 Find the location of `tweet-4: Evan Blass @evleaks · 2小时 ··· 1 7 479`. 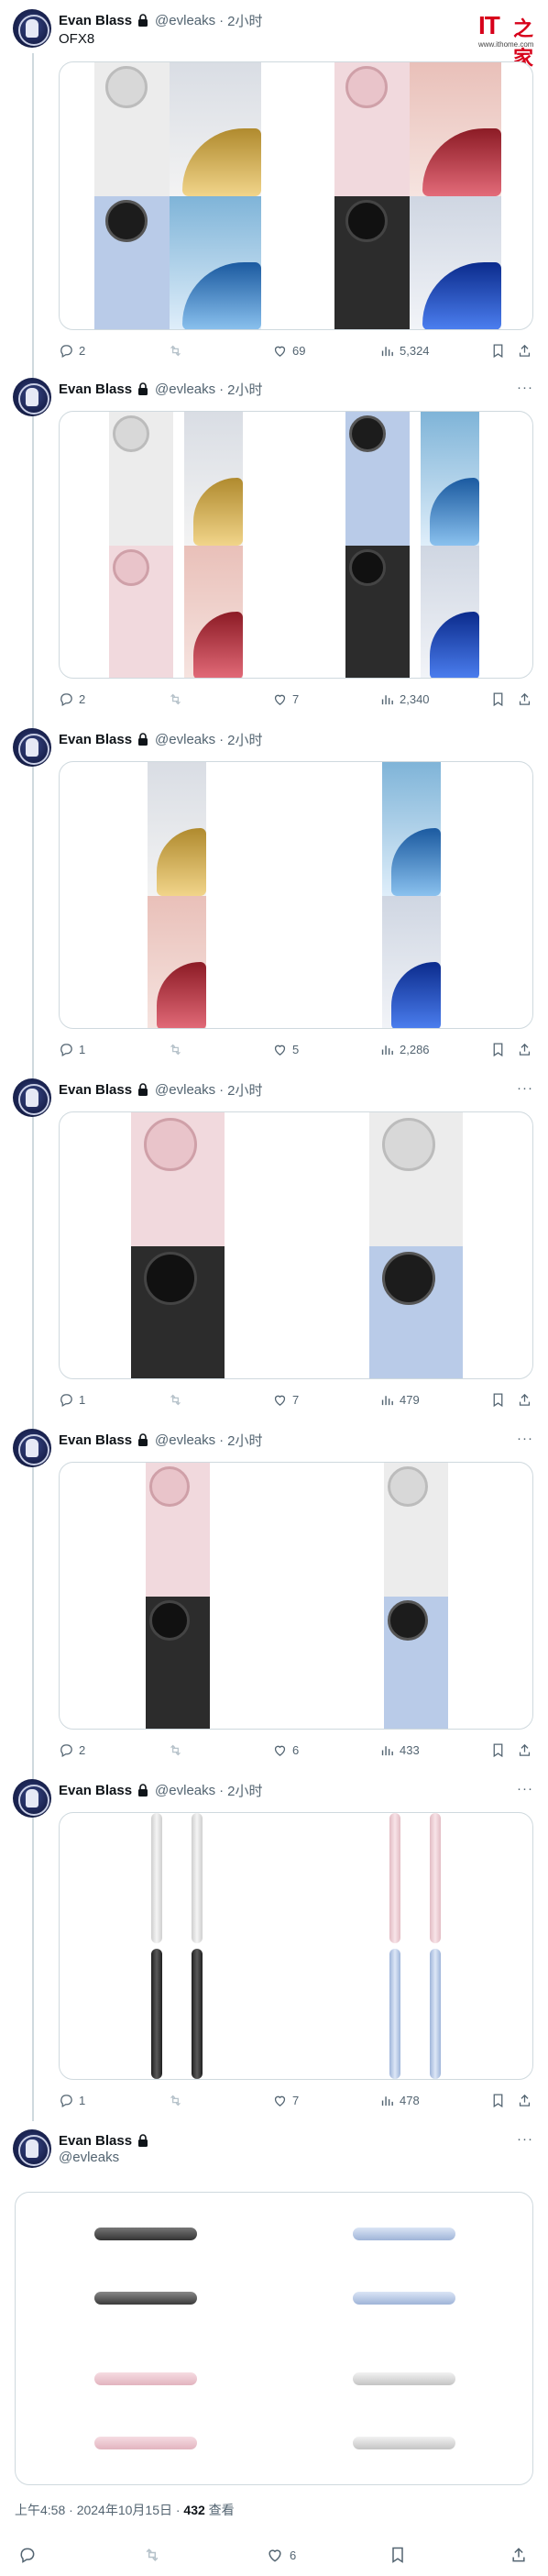

tweet-4: Evan Blass @evleaks · 2小时 ··· 1 7 479 is located at coordinates (274, 1253).